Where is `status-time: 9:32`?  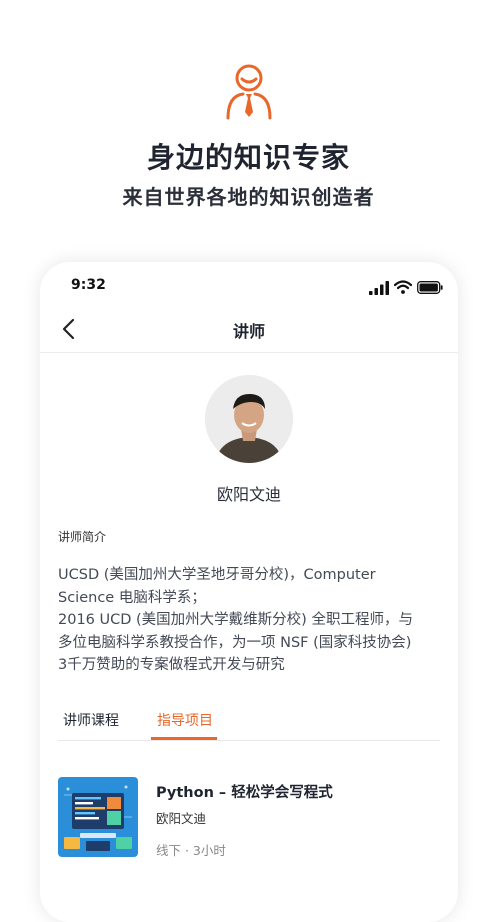
status-time: 9:32 is located at coordinates (88, 285).